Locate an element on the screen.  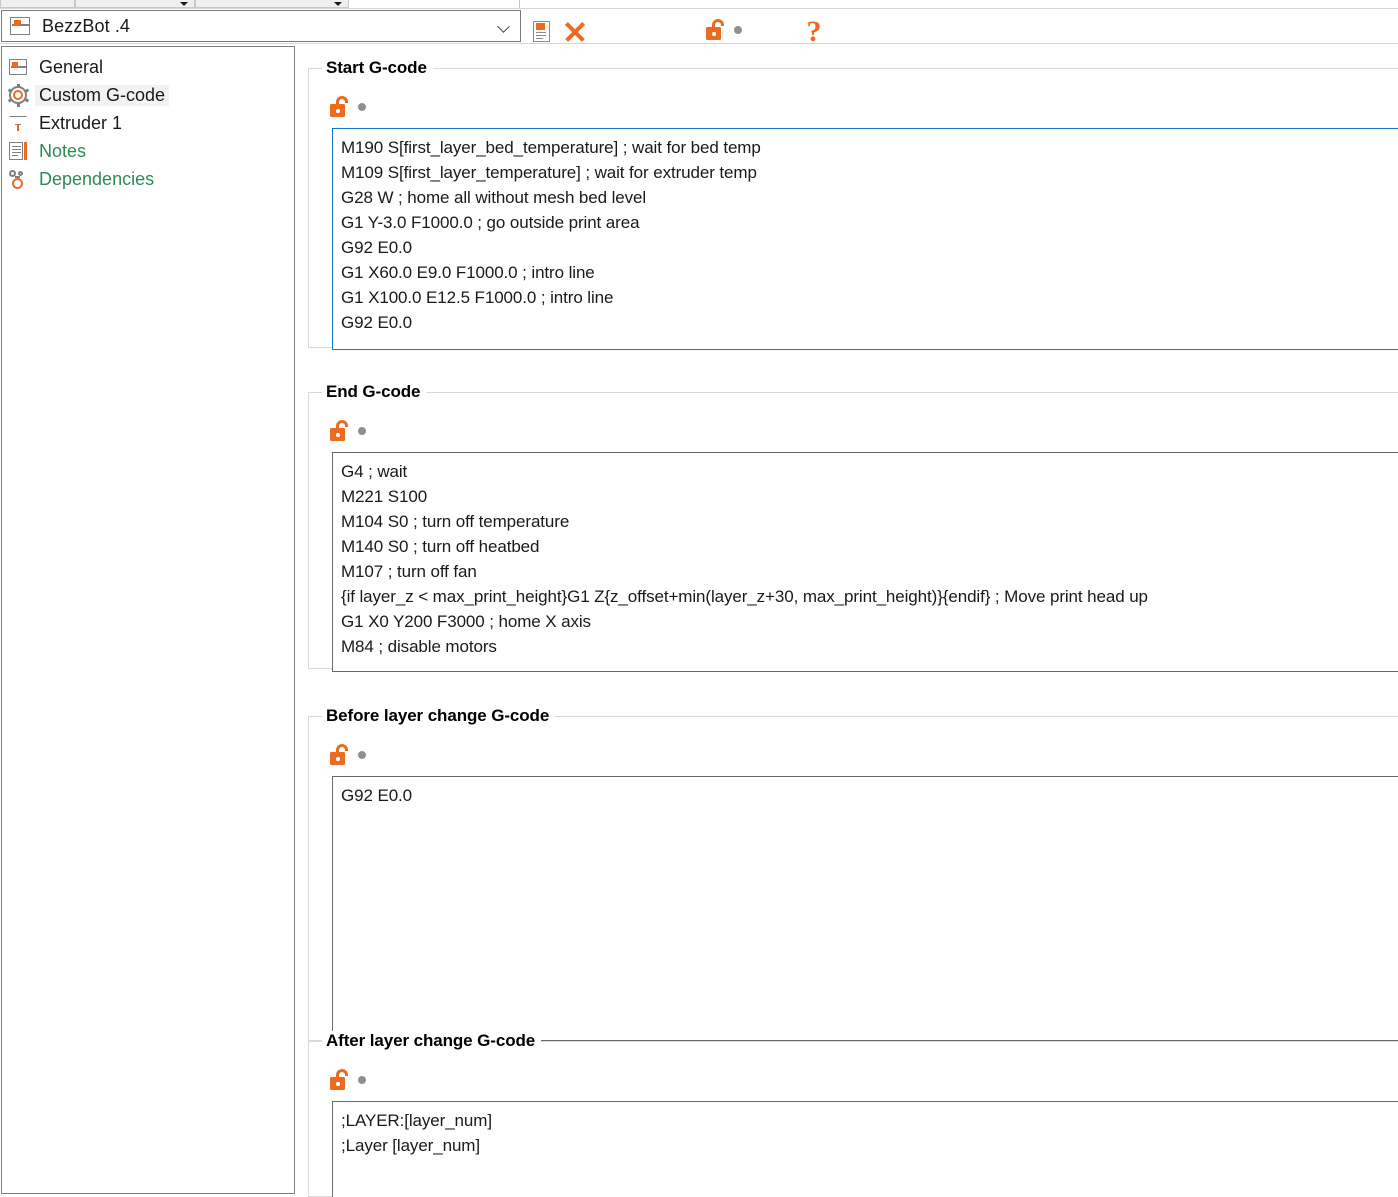
end-gcode-lock-row is located at coordinates (348, 430).